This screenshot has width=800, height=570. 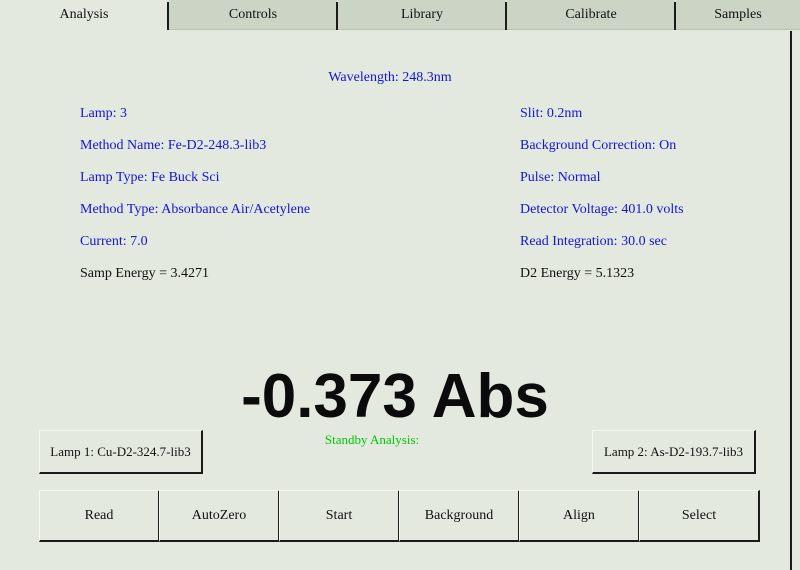 I want to click on wavelength-readout: Wavelength: 248.3nm, so click(x=390, y=77).